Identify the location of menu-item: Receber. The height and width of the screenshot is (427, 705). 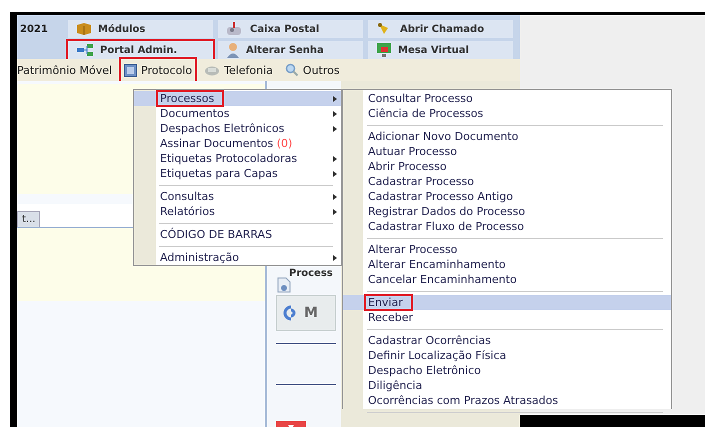
(507, 317).